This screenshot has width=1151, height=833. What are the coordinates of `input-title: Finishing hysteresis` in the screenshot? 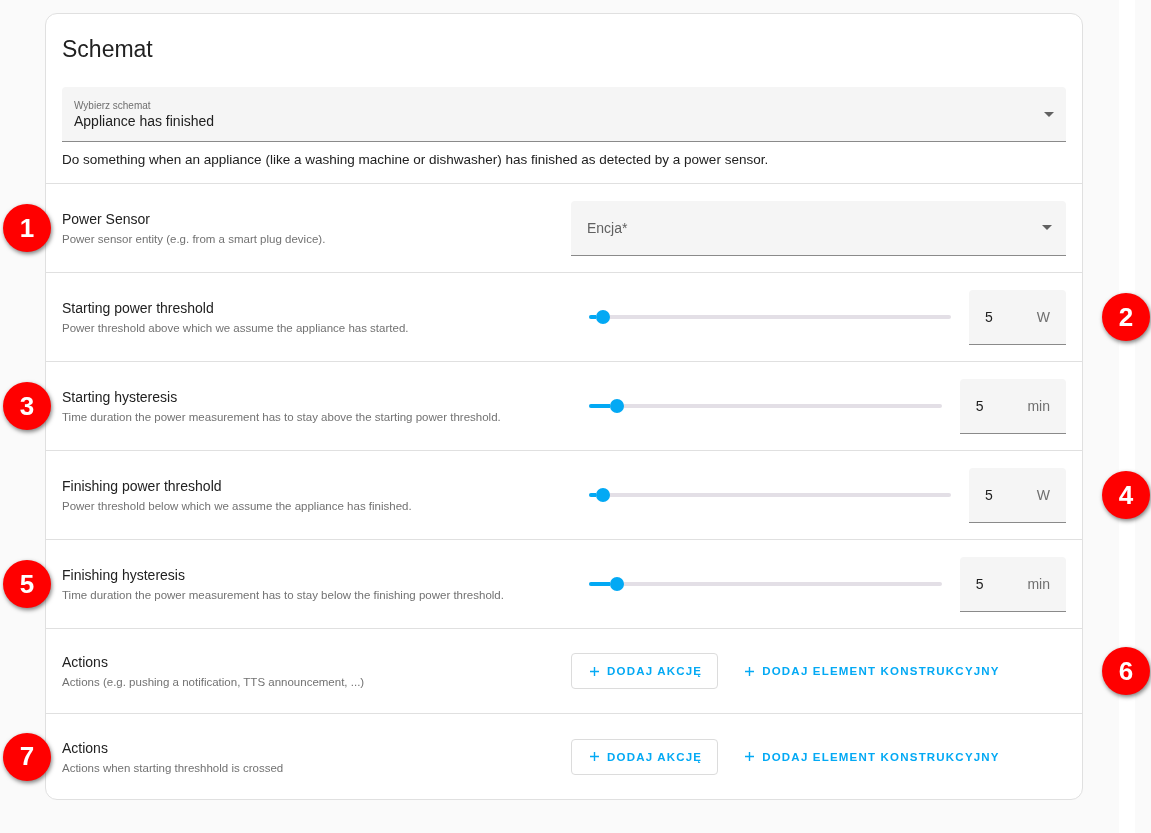 It's located at (124, 575).